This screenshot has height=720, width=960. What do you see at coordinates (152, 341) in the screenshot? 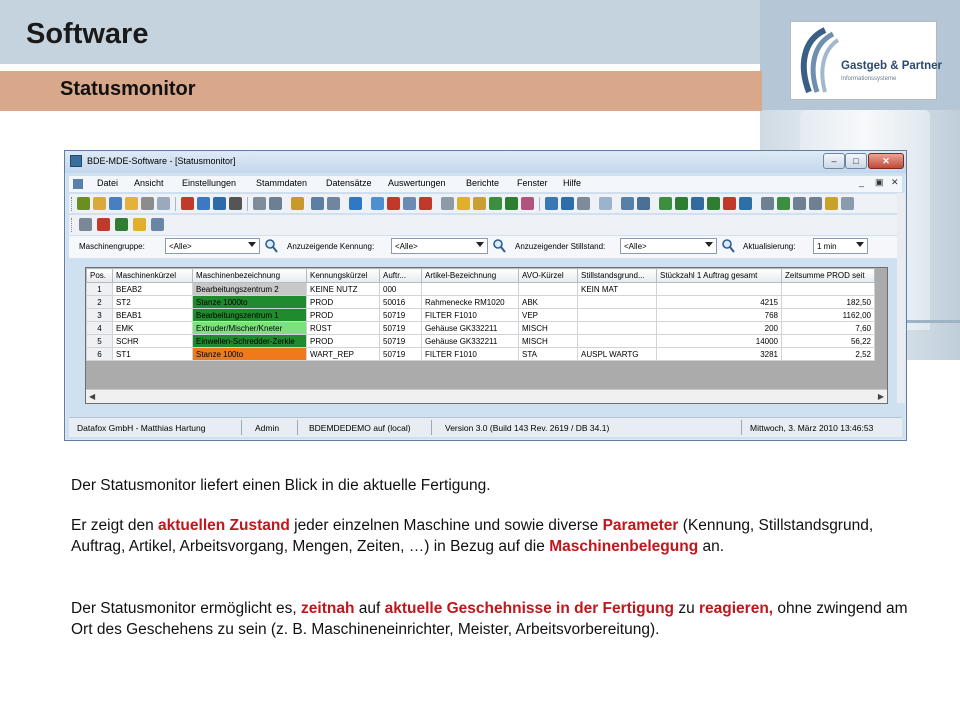
I see `cell-kuerzel: SCHR` at bounding box center [152, 341].